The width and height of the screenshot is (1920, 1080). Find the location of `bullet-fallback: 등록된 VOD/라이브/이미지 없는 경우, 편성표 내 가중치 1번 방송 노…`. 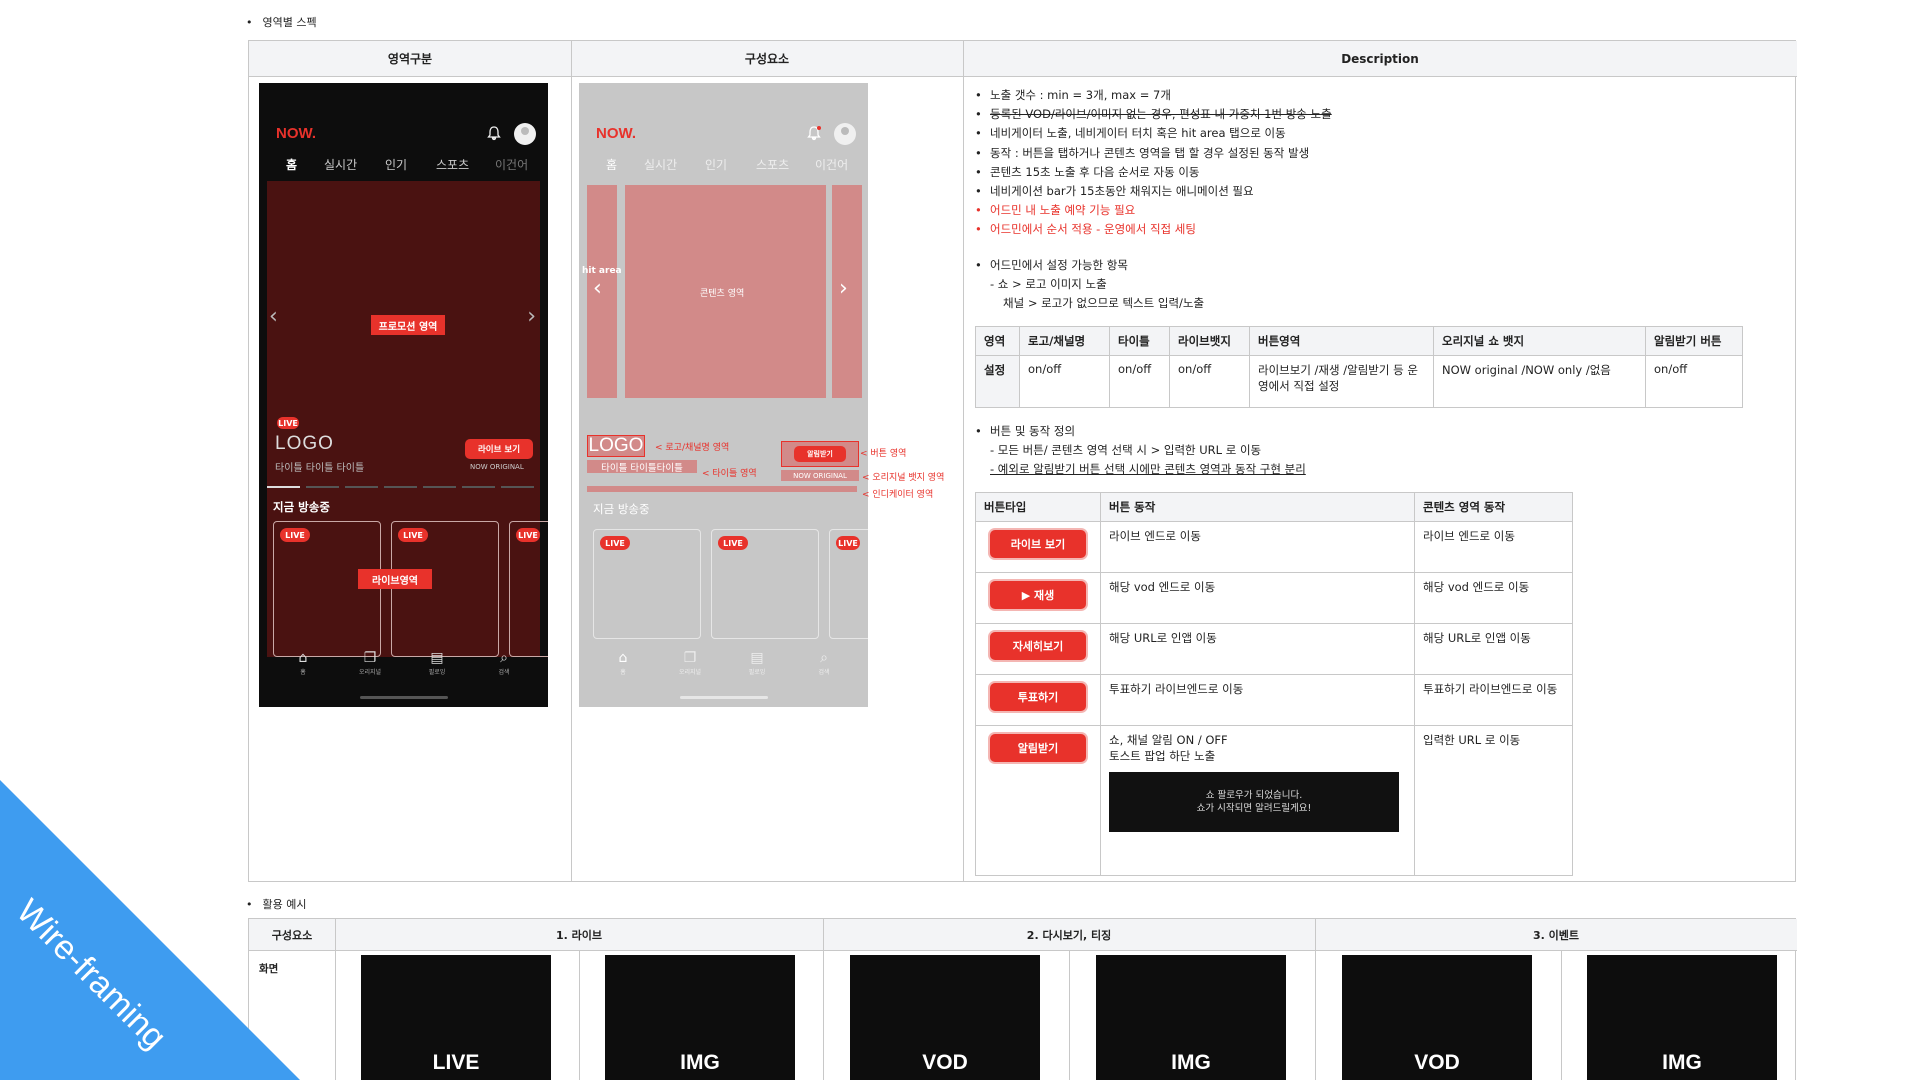

bullet-fallback: 등록된 VOD/라이브/이미지 없는 경우, 편성표 내 가중치 1번 방송 노… is located at coordinates (1153, 114).